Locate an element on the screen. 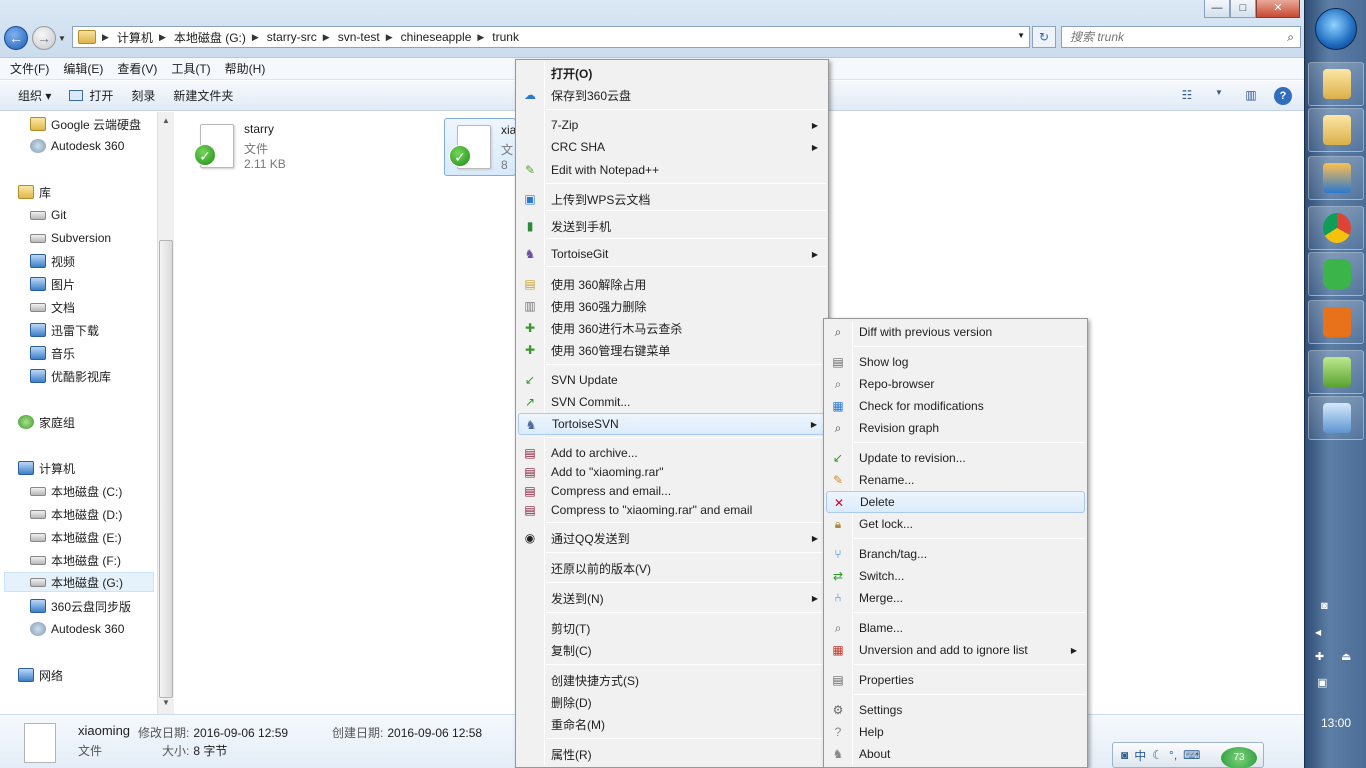 This screenshot has width=1366, height=768. breadcrumb-computer: 计算机 is located at coordinates (135, 37).